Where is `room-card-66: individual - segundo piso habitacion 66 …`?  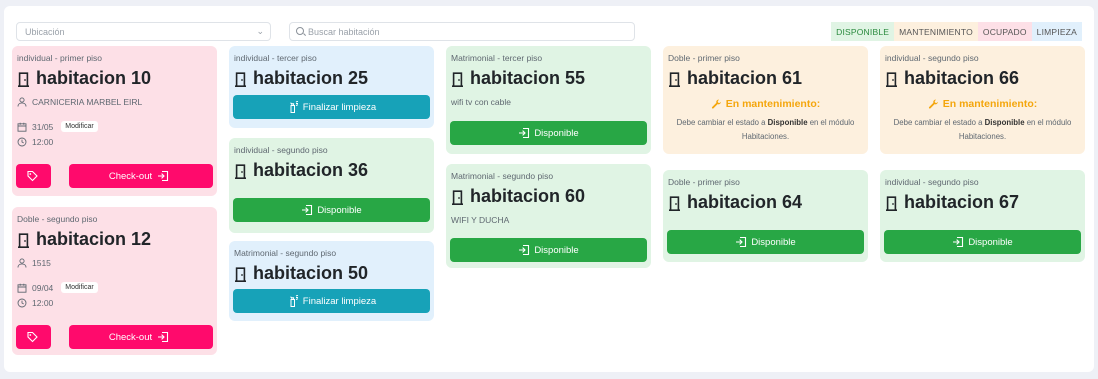 room-card-66: individual - segundo piso habitacion 66 … is located at coordinates (982, 100).